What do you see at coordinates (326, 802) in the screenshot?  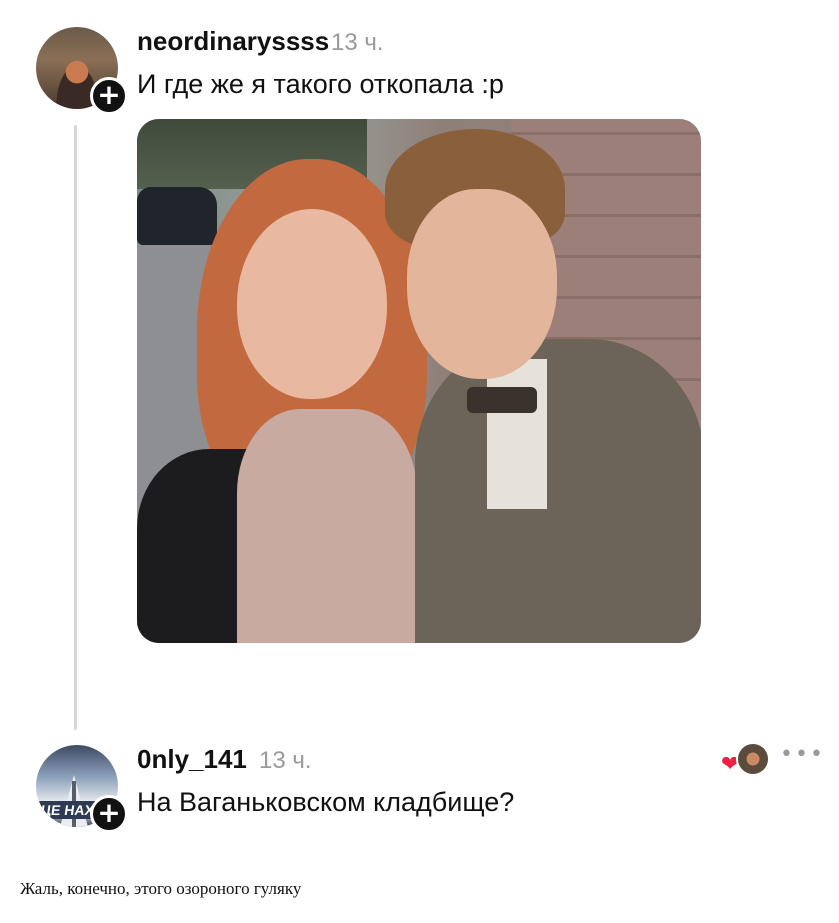 I see `comment-2-text: На Ваганьковском кладбище?` at bounding box center [326, 802].